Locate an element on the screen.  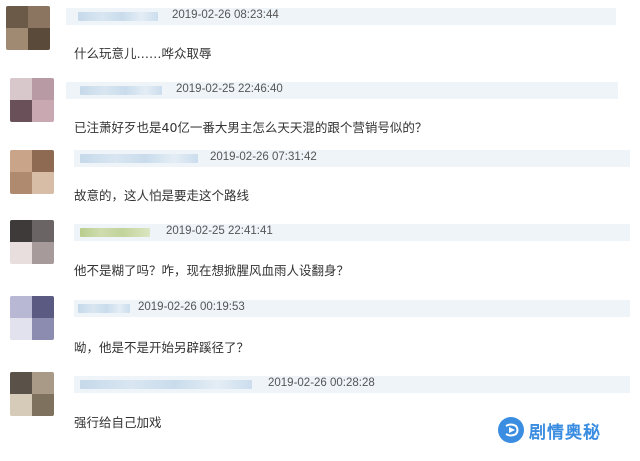
comment-text: 什么玩意儿……哗众取辱 is located at coordinates (143, 53).